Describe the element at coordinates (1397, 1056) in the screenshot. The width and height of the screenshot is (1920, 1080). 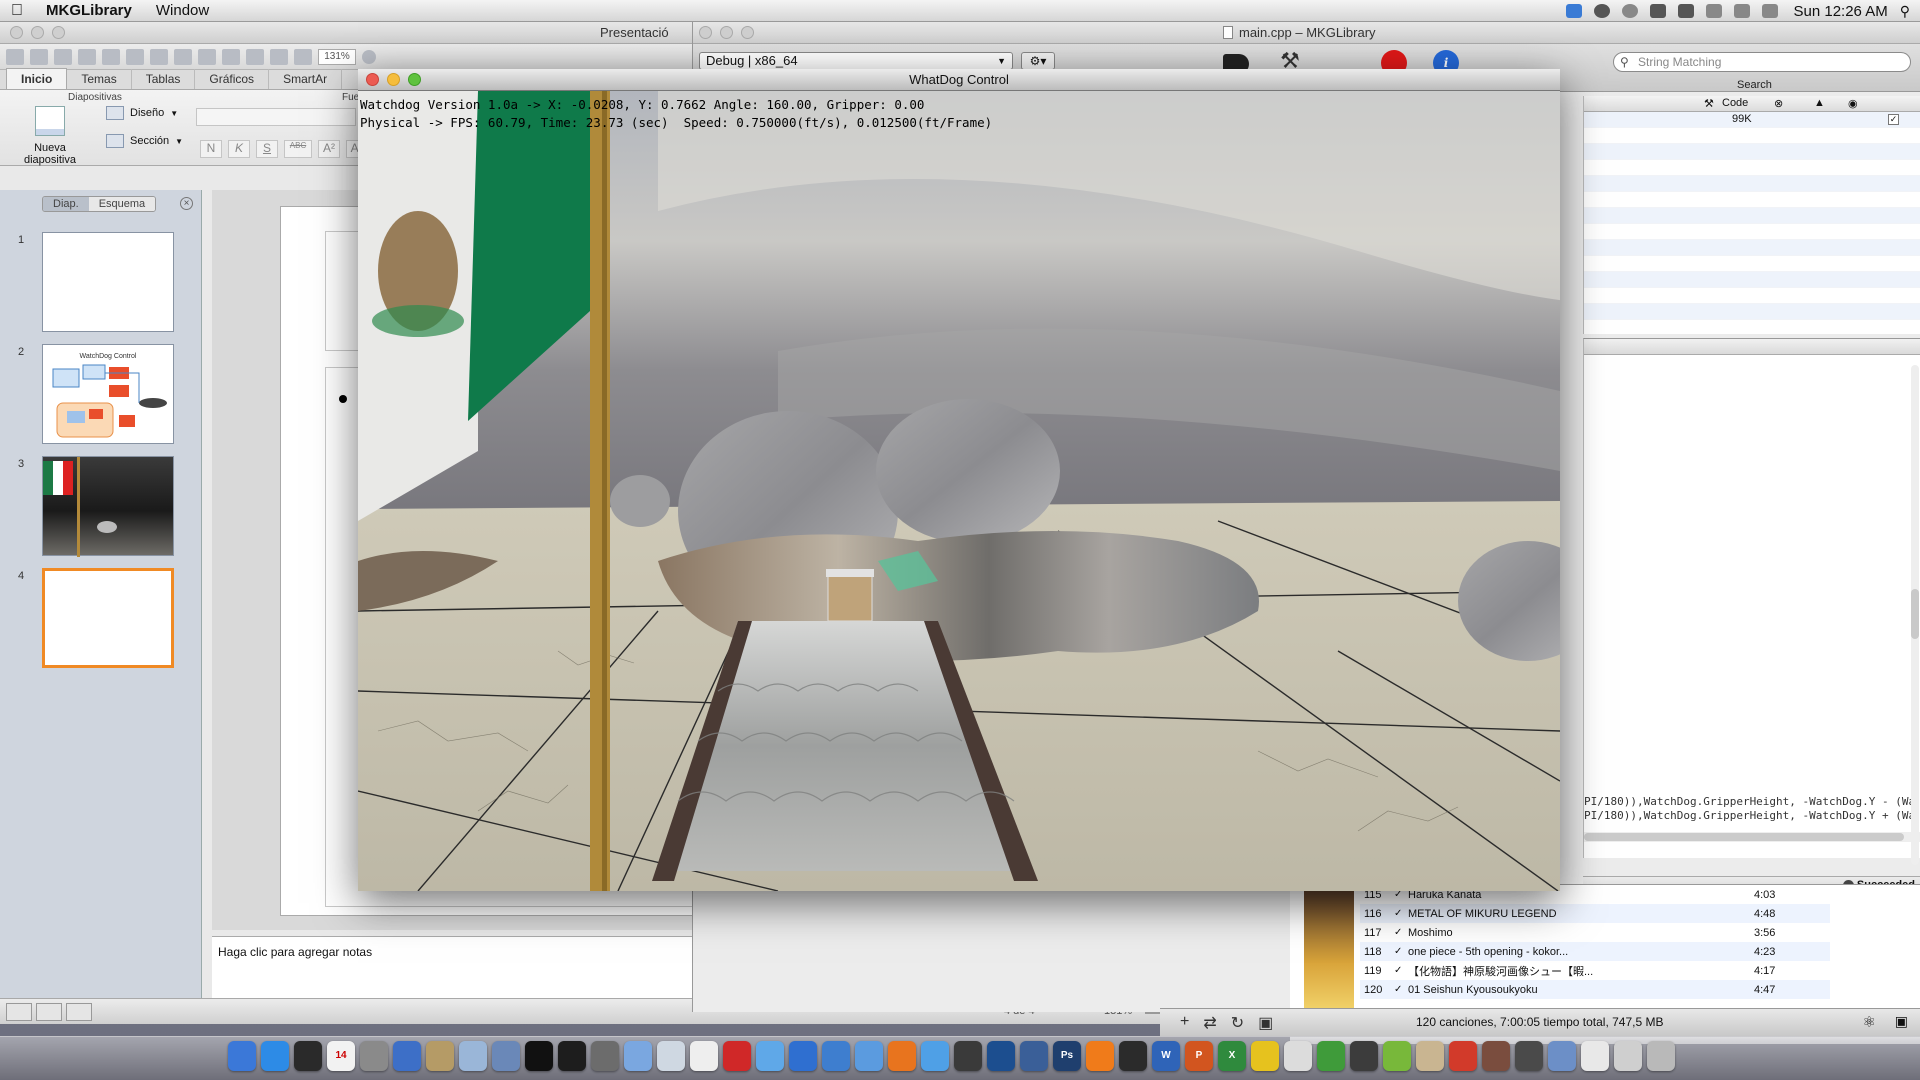
I see `serial-icon` at that location.